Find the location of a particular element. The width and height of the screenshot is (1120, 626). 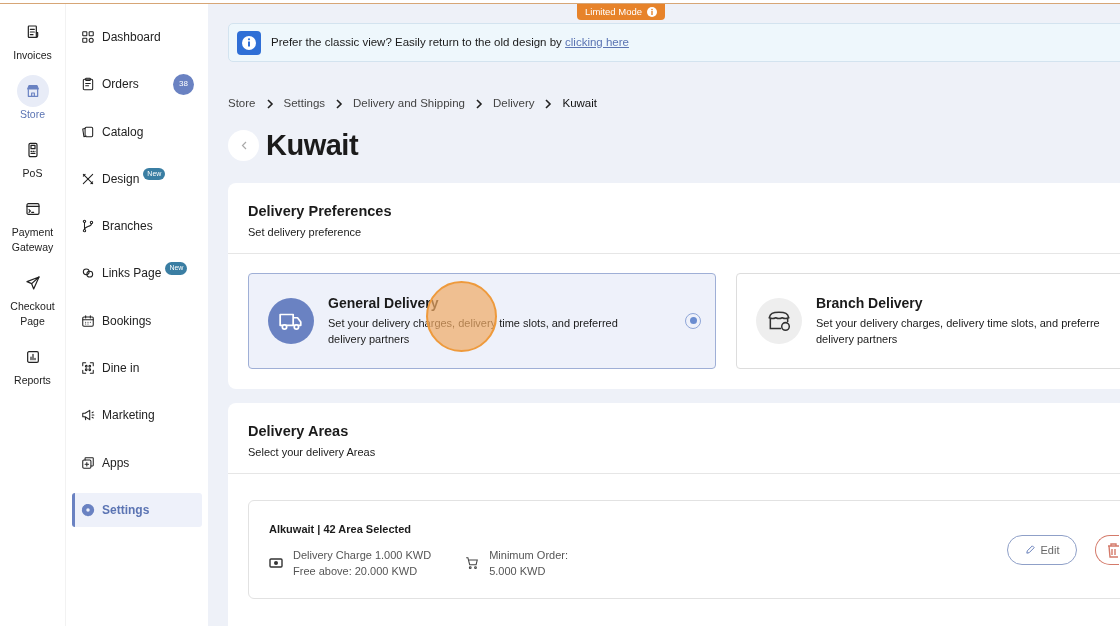

rail-item: PoS is located at coordinates (32, 157).